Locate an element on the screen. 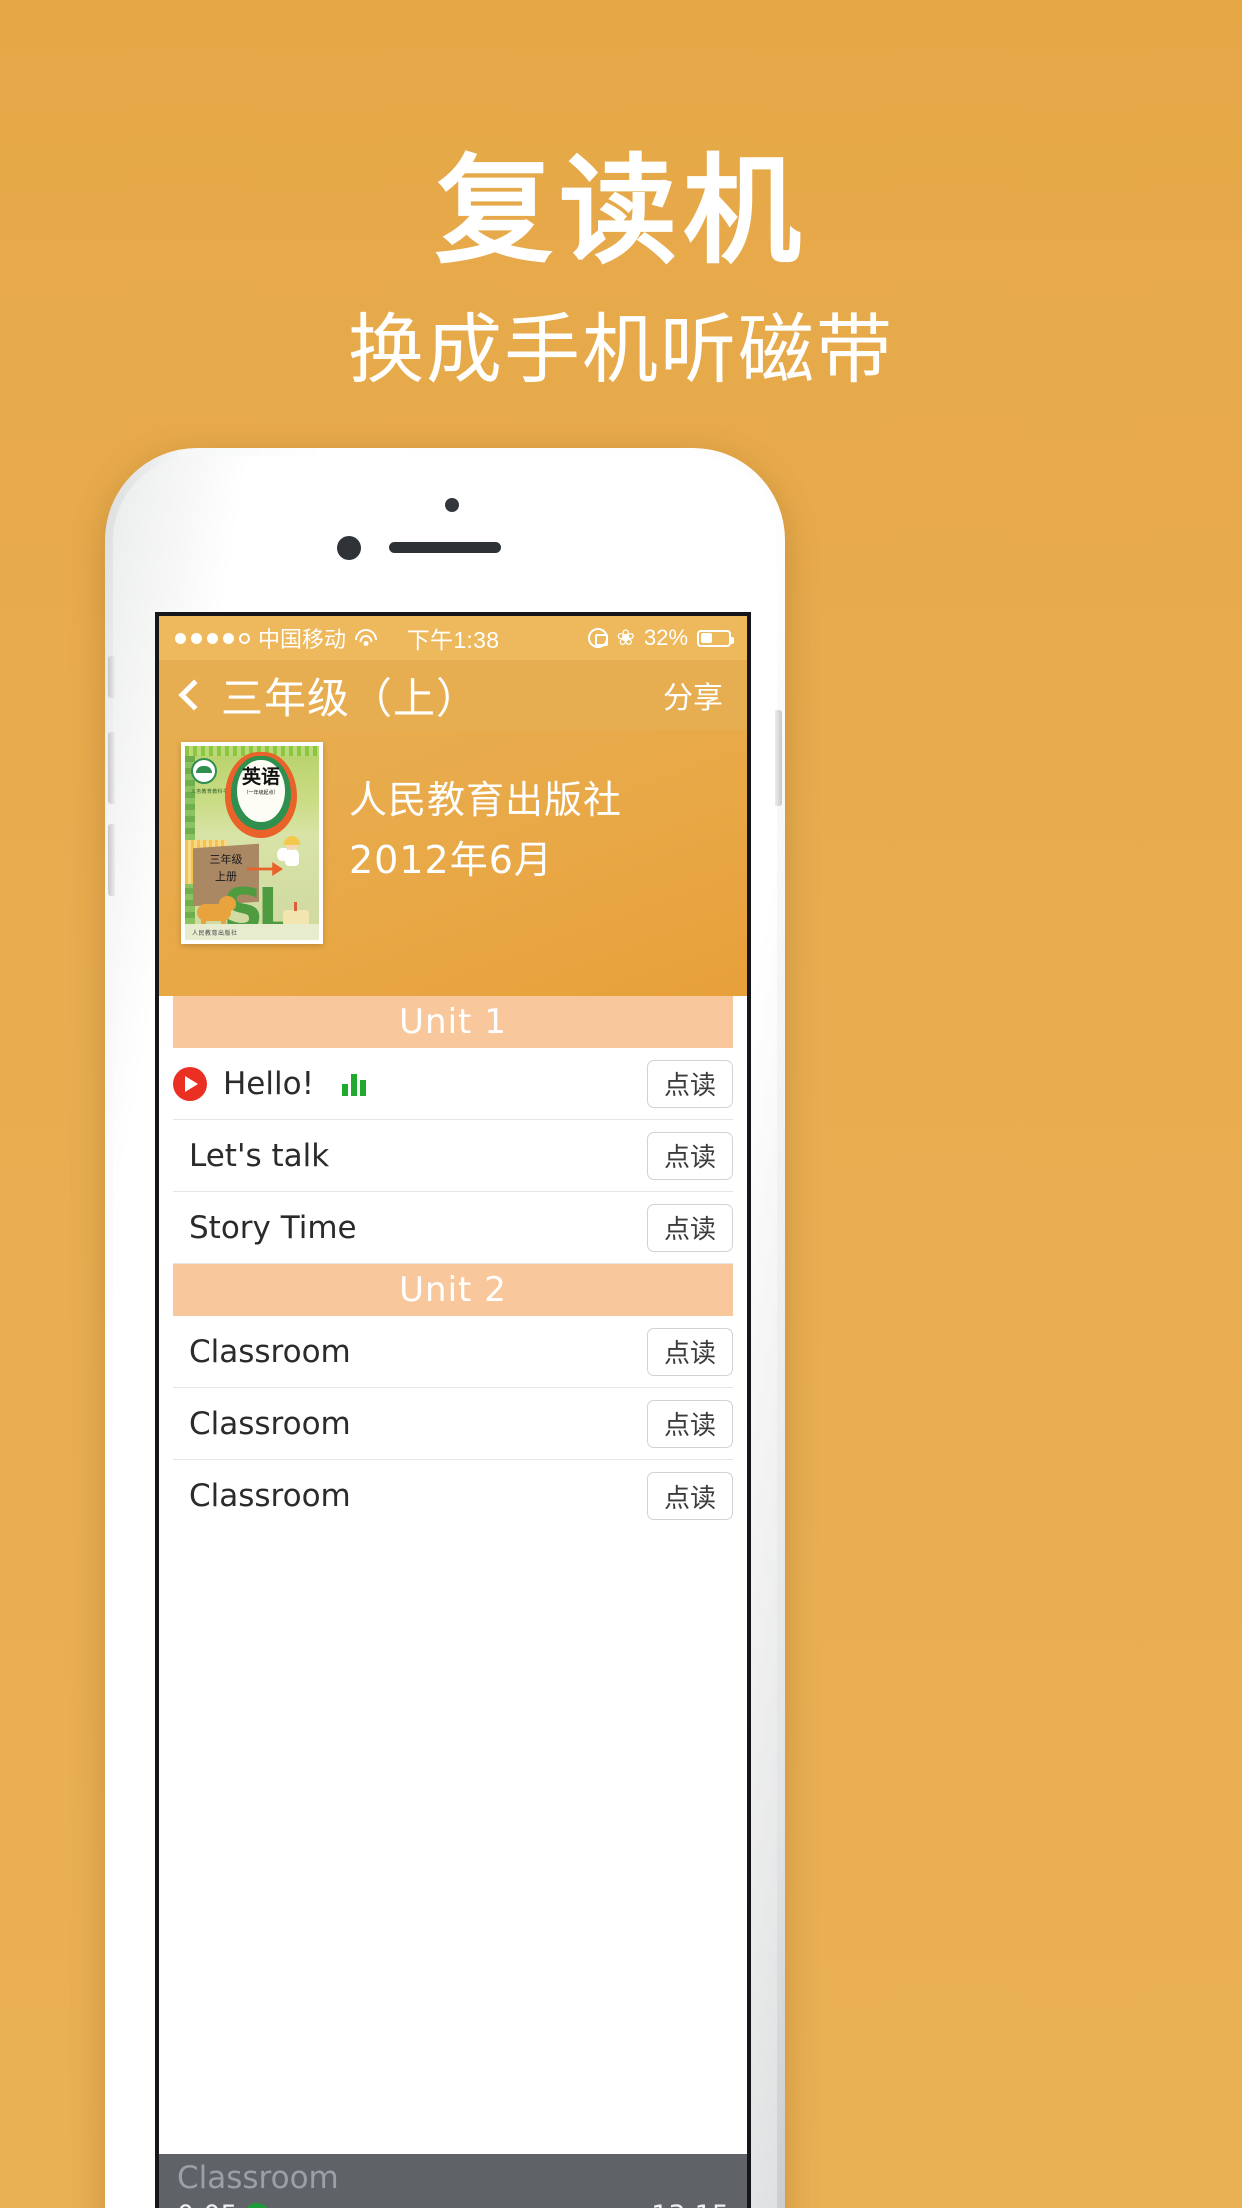 The image size is (1242, 2208). book-date: 2012年6月 is located at coordinates (451, 860).